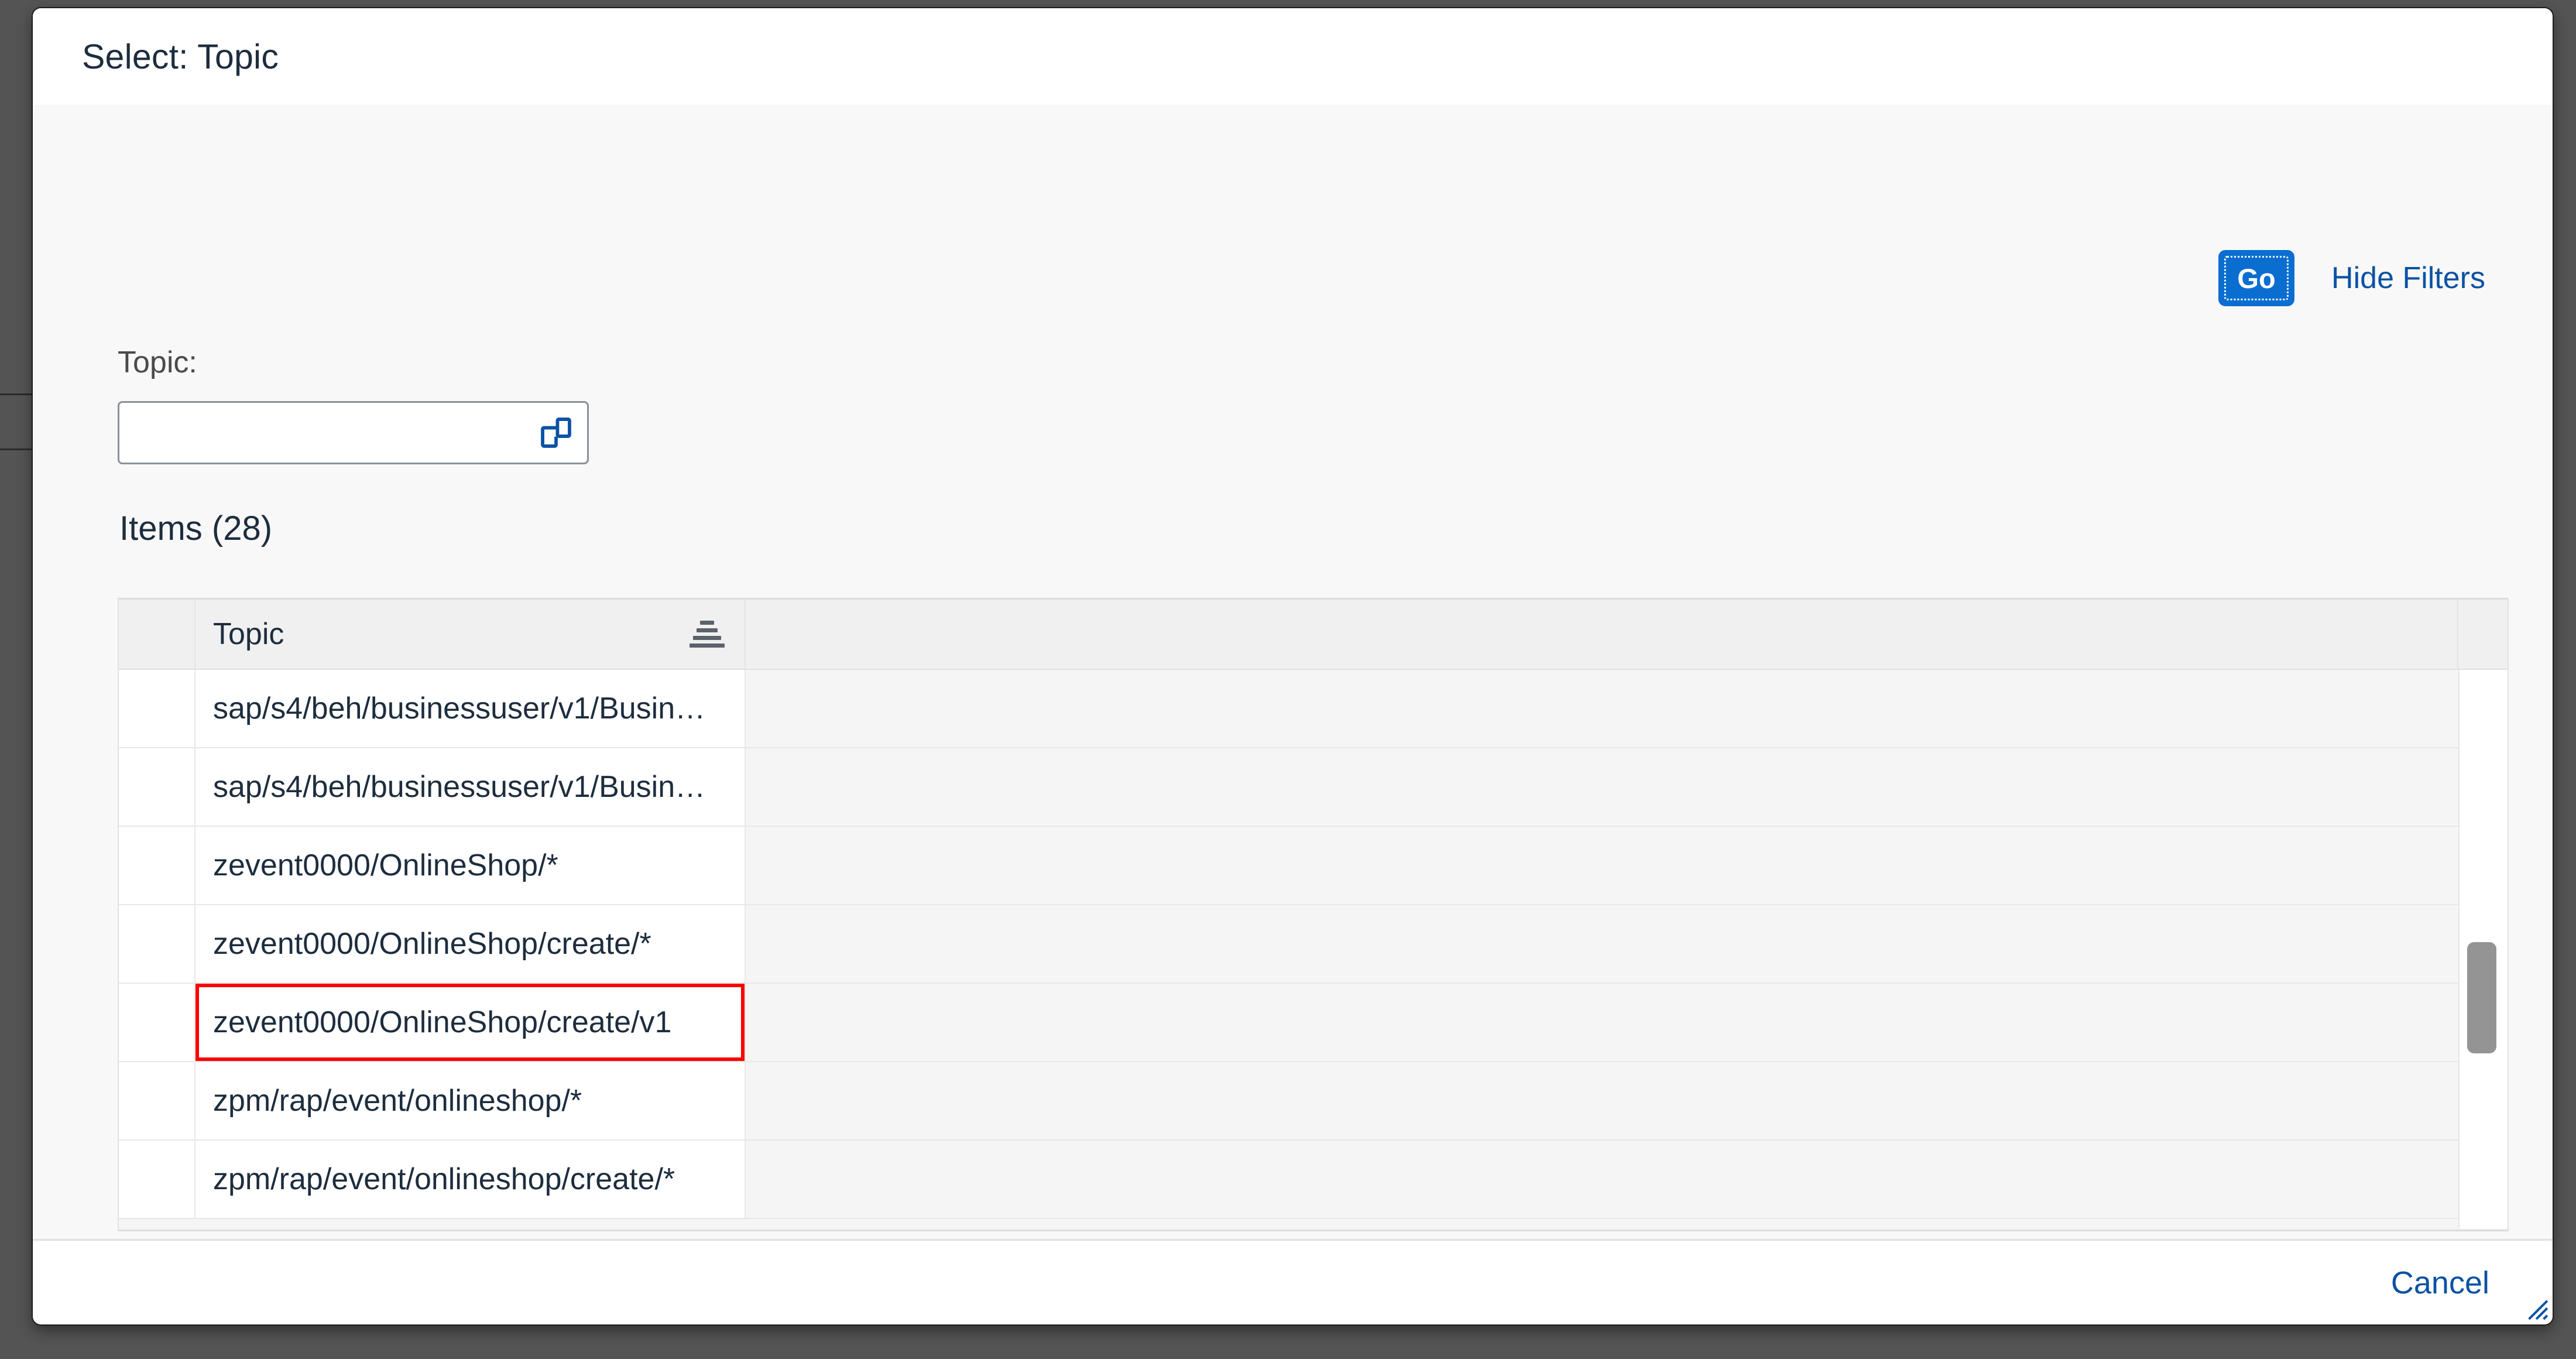  Describe the element at coordinates (157, 362) in the screenshot. I see `topic-filter-label: Topic:` at that location.